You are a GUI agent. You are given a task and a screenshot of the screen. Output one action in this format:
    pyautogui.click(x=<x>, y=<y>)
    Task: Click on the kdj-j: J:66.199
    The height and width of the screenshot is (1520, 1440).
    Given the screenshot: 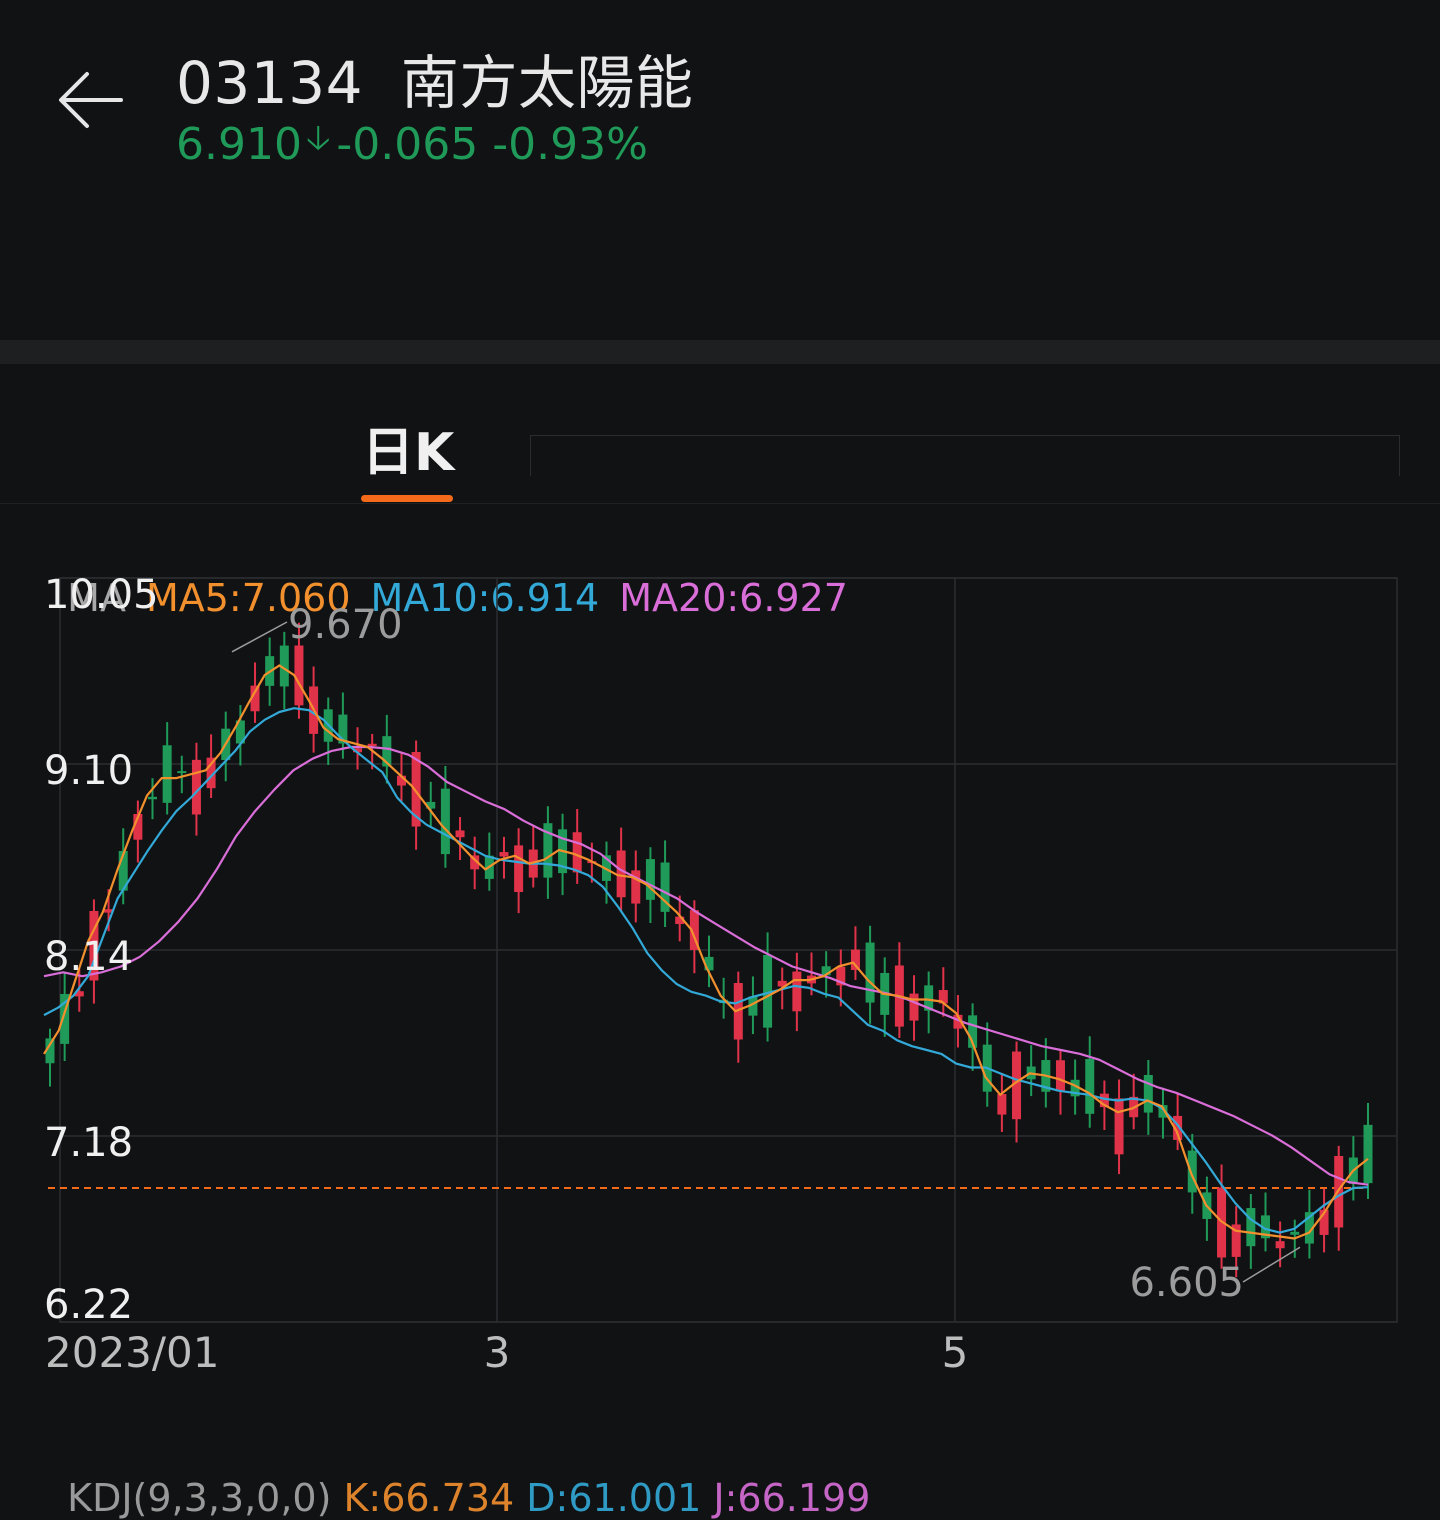 What is the action you would take?
    pyautogui.click(x=792, y=1498)
    